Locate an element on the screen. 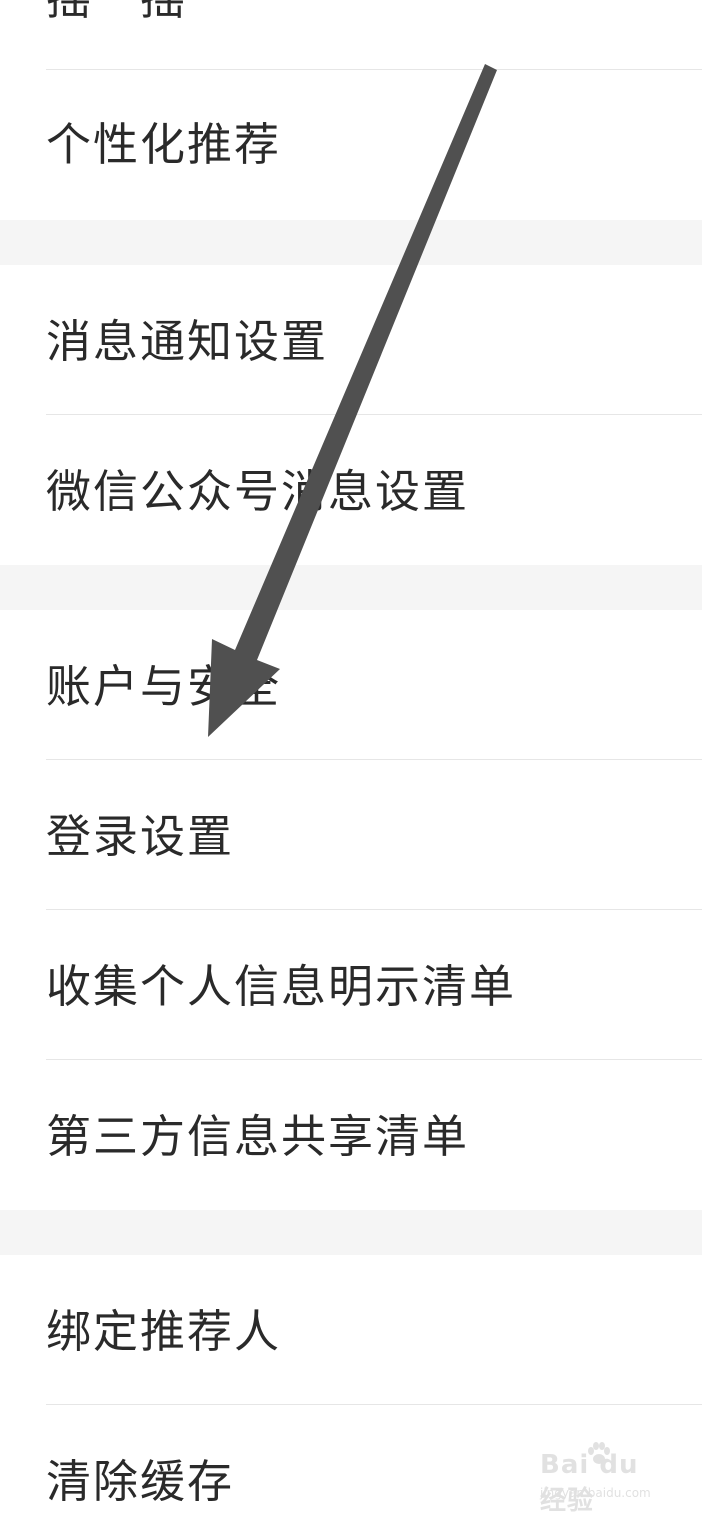 The width and height of the screenshot is (702, 1519). settings-item-account-security: 账户与安全 is located at coordinates (351, 685).